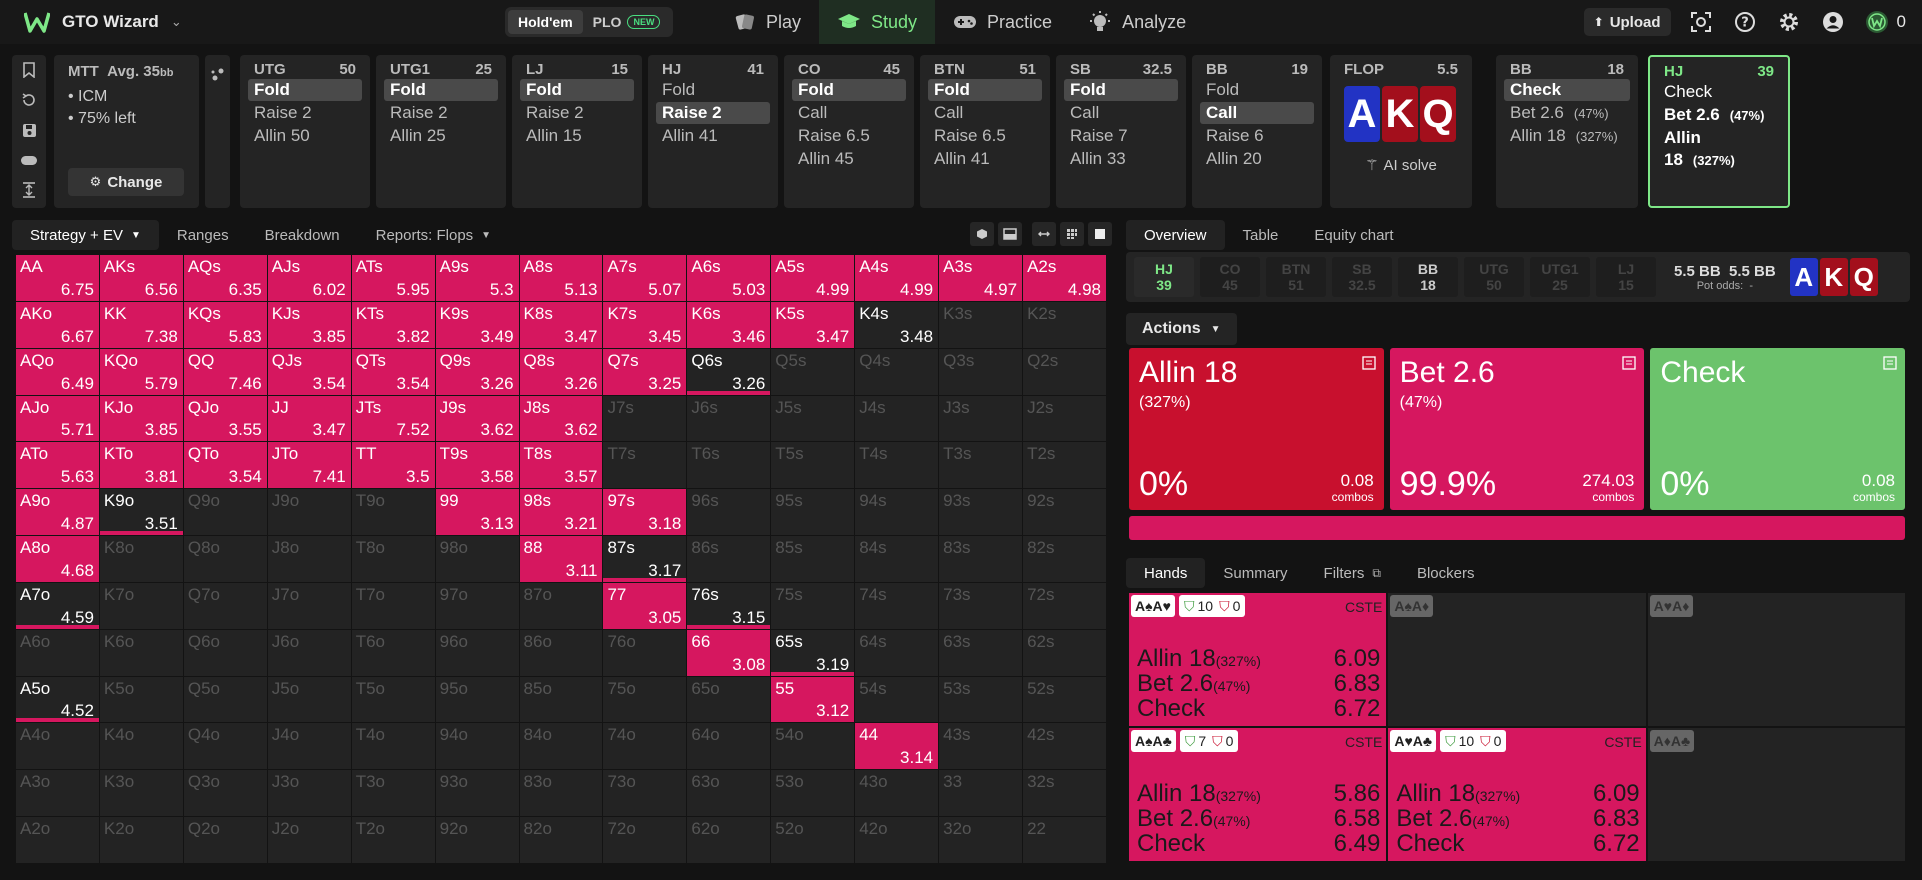 The height and width of the screenshot is (880, 1922). What do you see at coordinates (561, 324) in the screenshot?
I see `hand-cell: K8s 3.47` at bounding box center [561, 324].